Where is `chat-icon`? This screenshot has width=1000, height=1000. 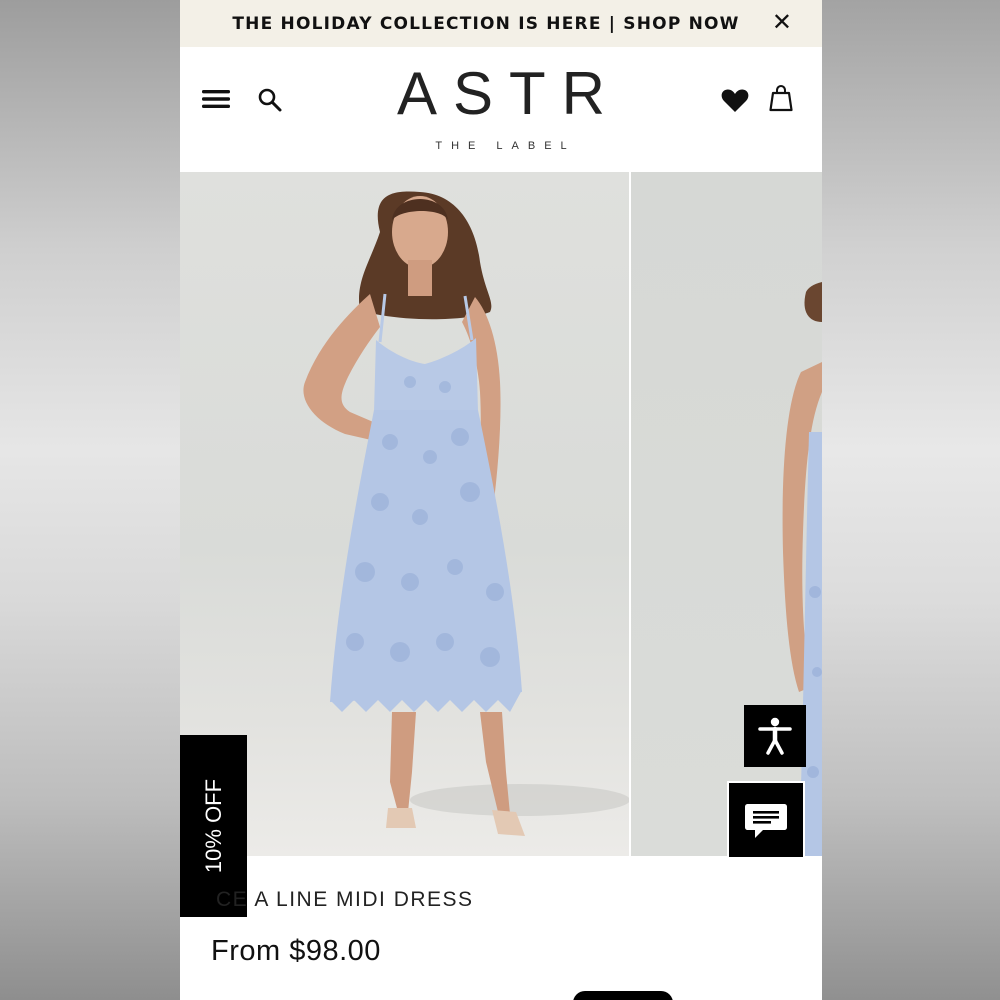 chat-icon is located at coordinates (766, 821).